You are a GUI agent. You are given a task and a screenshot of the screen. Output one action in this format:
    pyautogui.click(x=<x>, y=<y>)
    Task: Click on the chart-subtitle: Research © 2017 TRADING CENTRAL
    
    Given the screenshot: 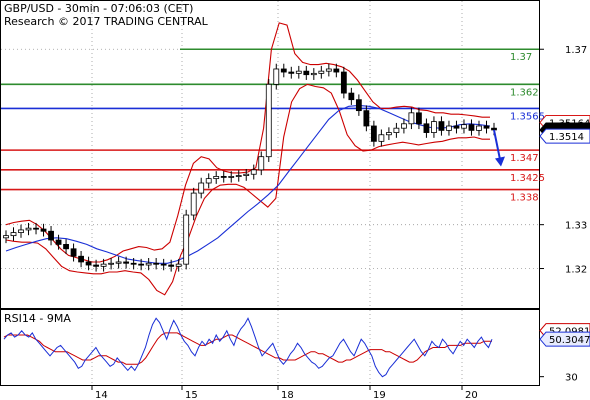 What is the action you would take?
    pyautogui.click(x=106, y=21)
    